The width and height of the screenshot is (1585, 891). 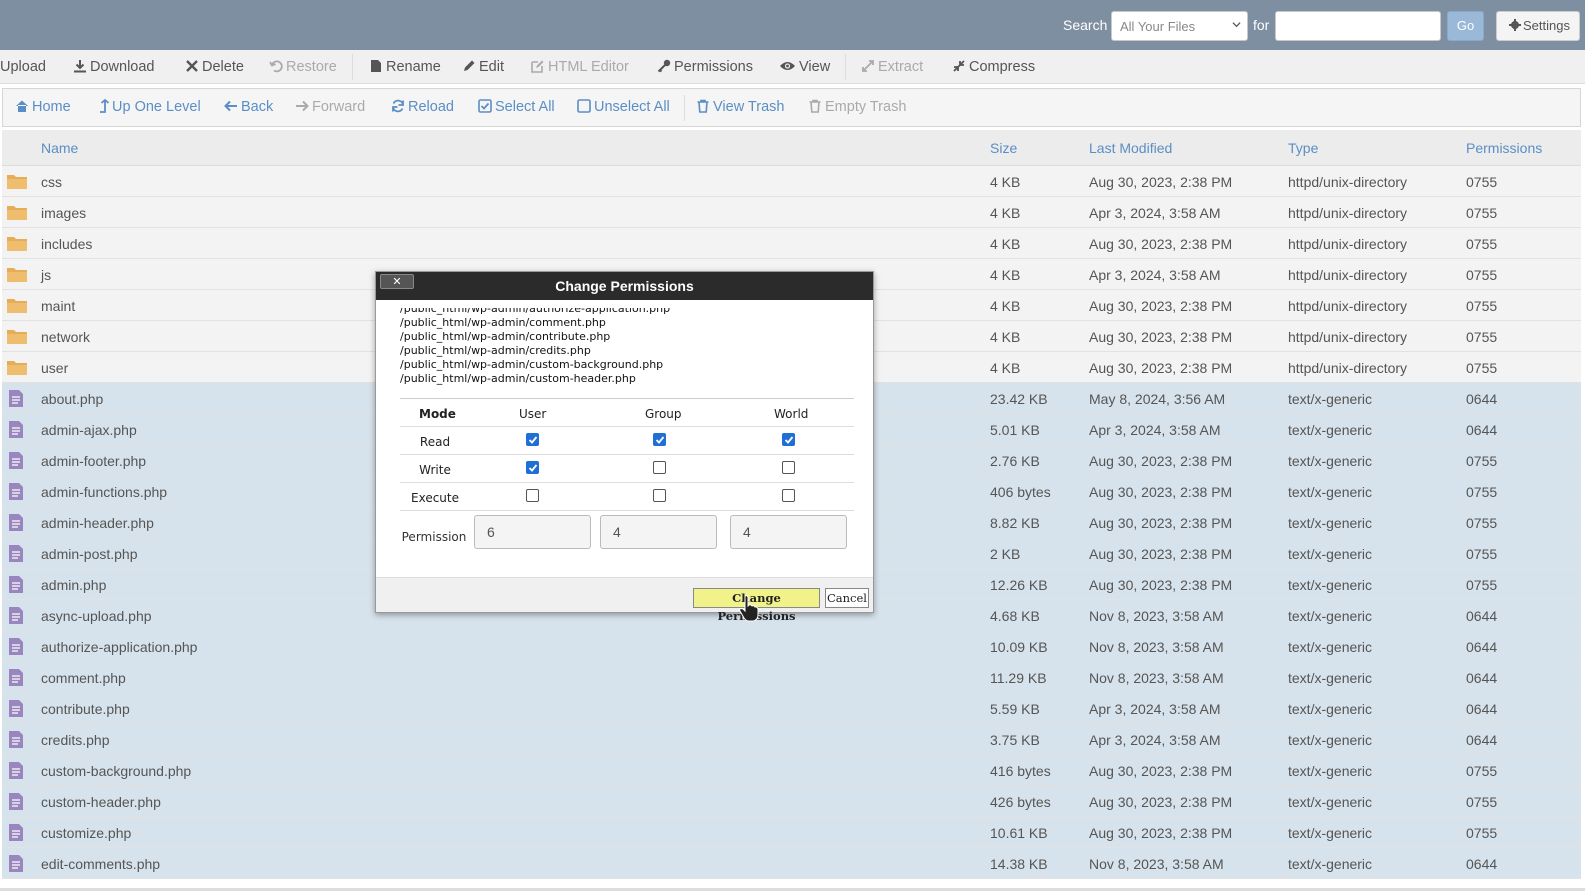 What do you see at coordinates (1482, 399) in the screenshot?
I see `file-permissions: 0644` at bounding box center [1482, 399].